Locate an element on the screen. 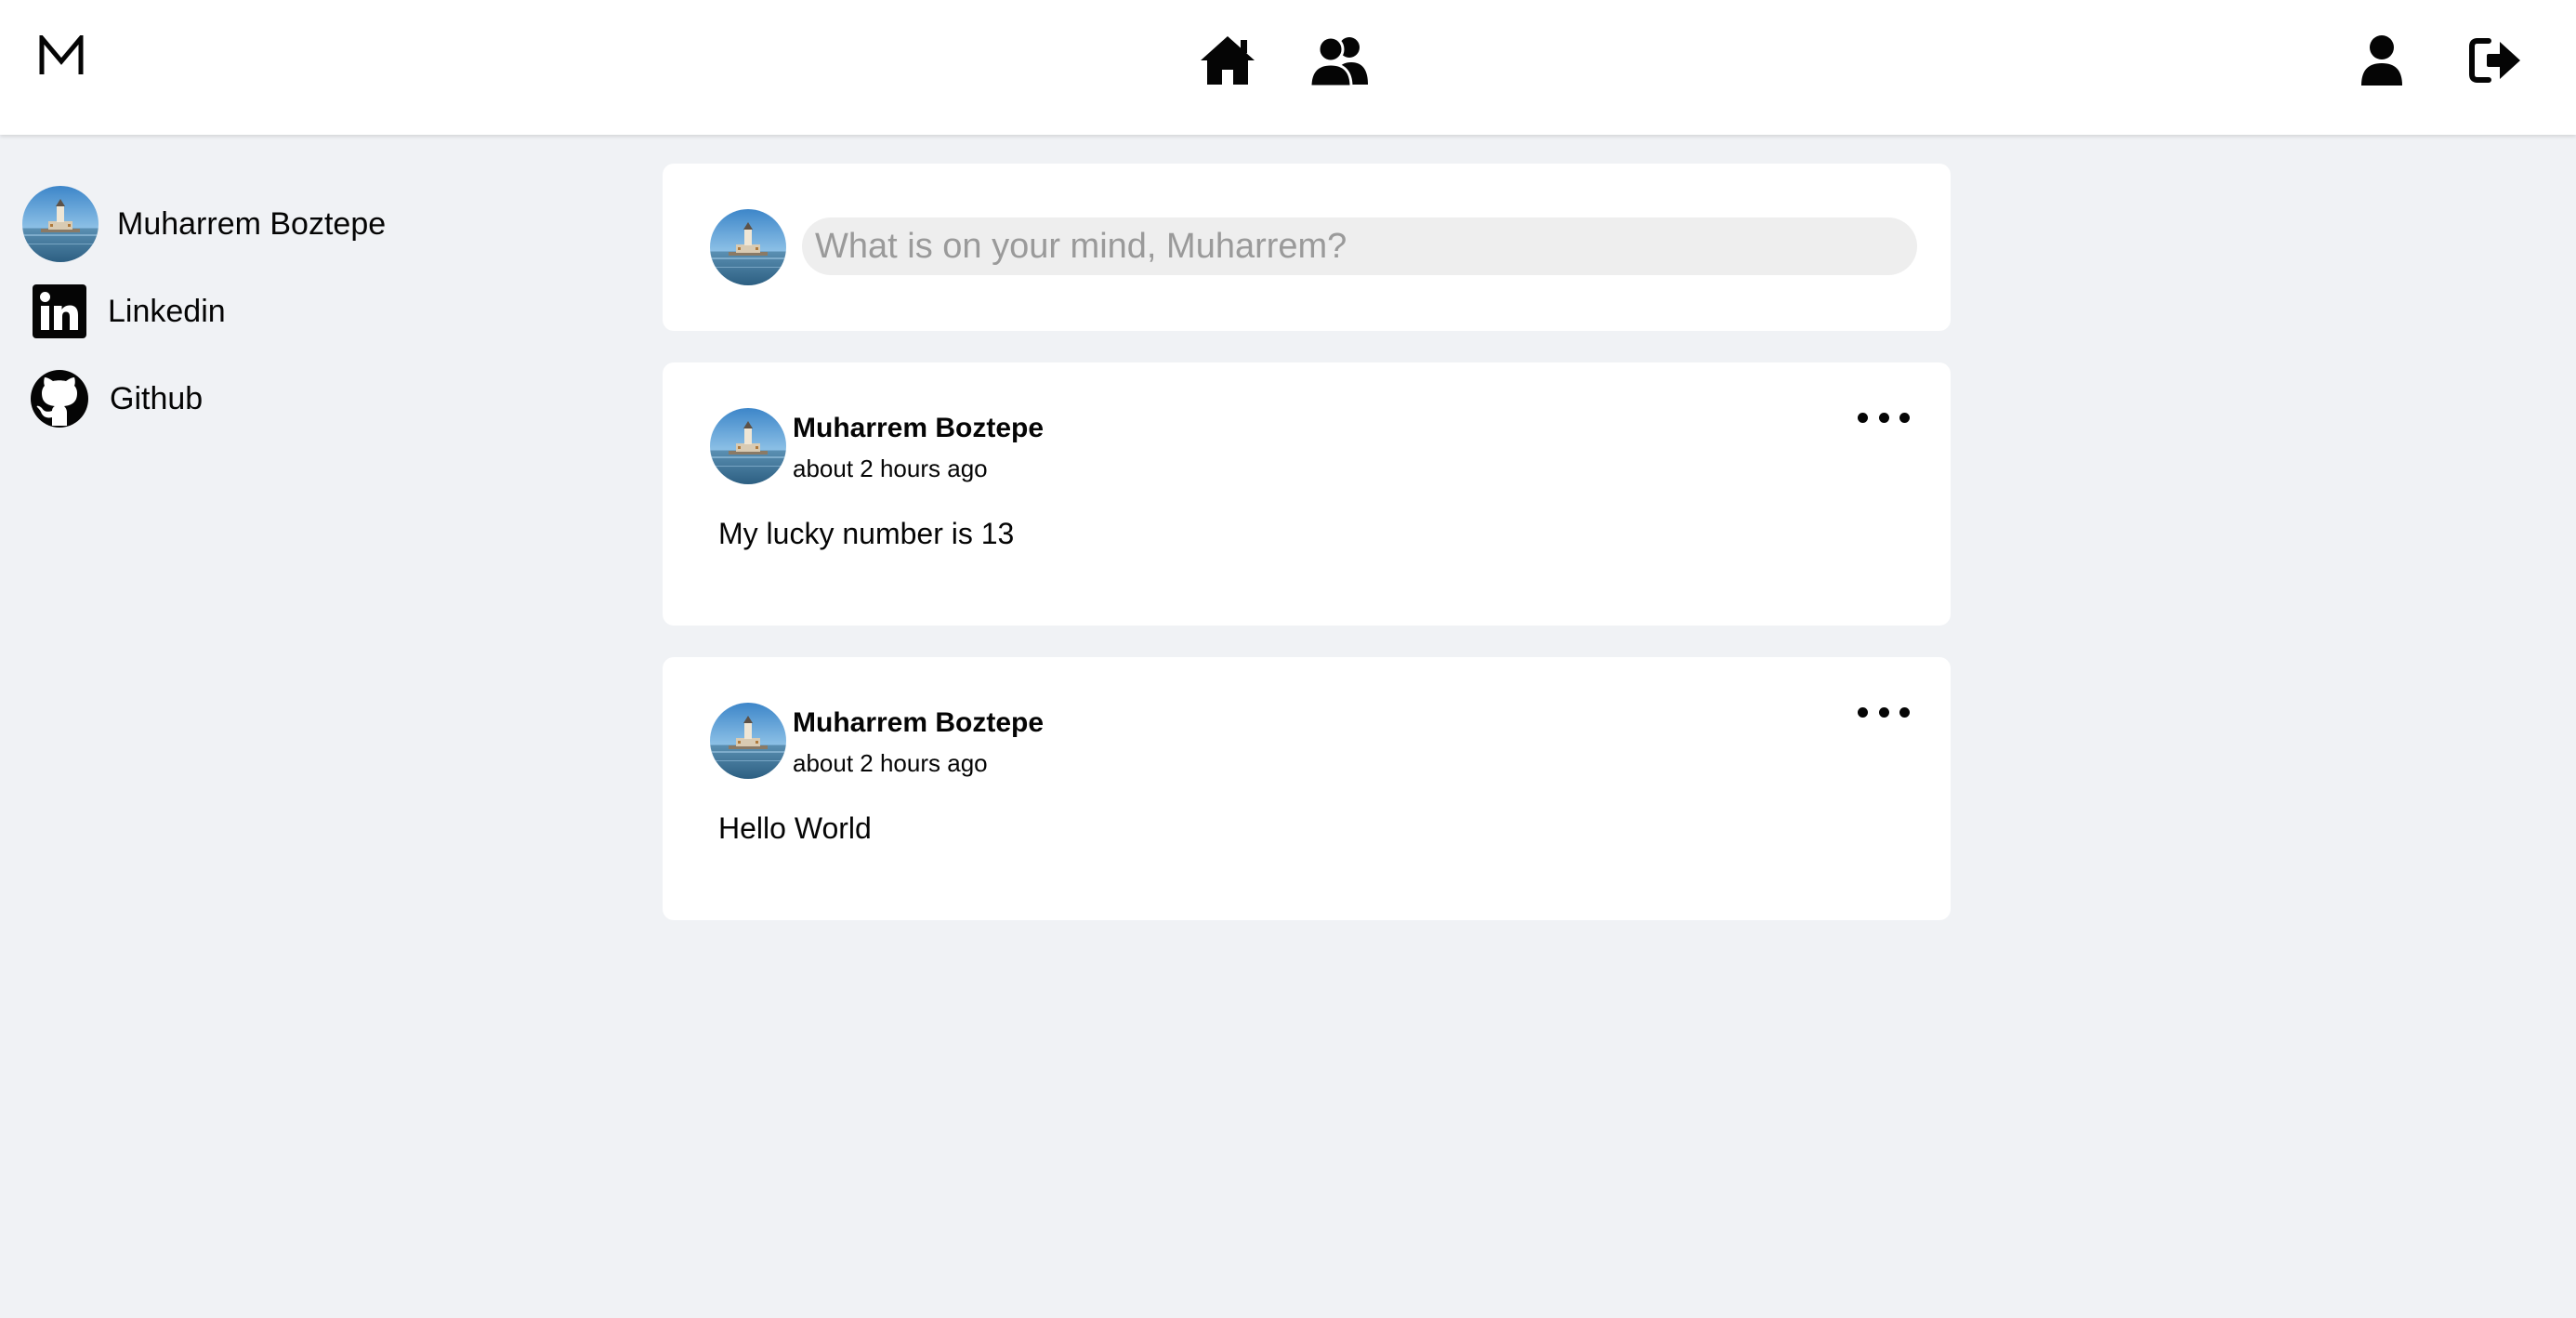 The image size is (2576, 1318). users-icon is located at coordinates (1338, 60).